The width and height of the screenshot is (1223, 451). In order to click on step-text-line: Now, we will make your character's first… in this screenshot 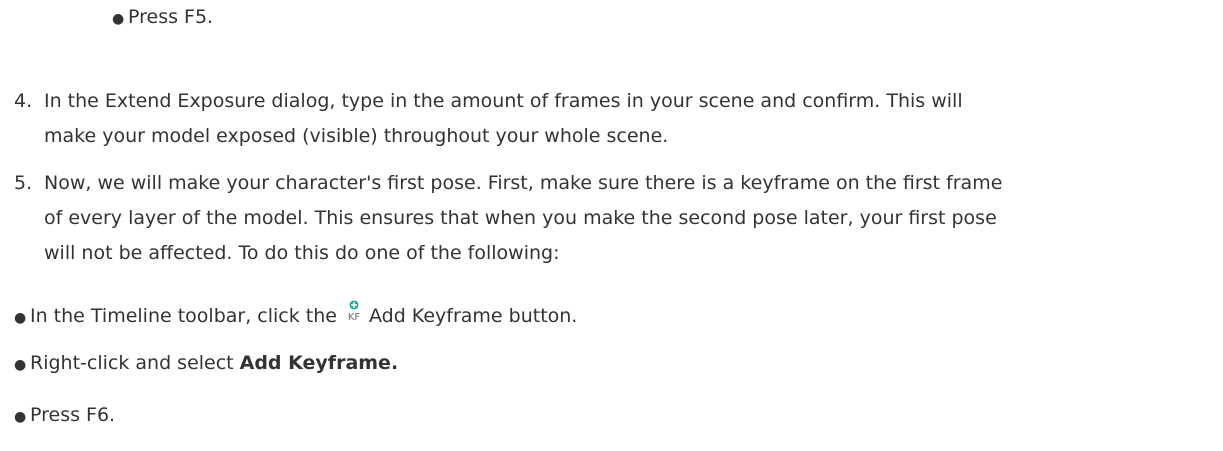, I will do `click(523, 183)`.